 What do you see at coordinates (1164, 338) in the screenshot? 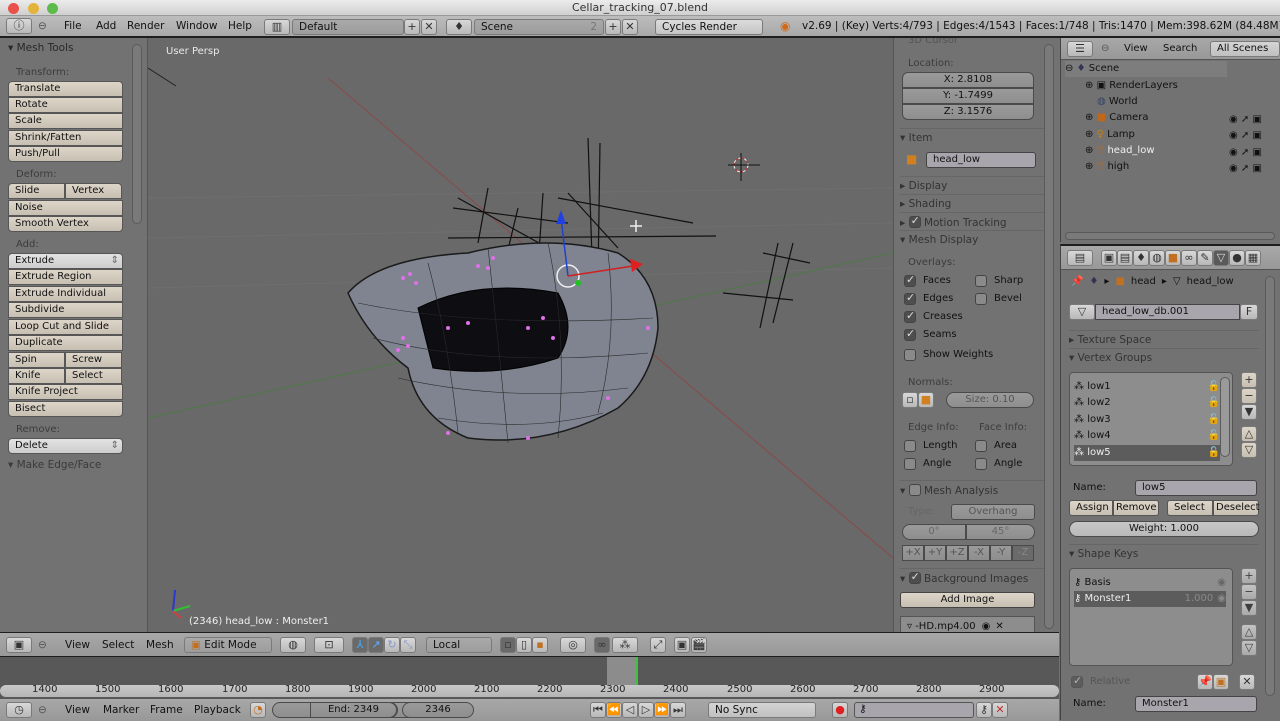
I see `texture-space-panel-header: ▸ Texture Space` at bounding box center [1164, 338].